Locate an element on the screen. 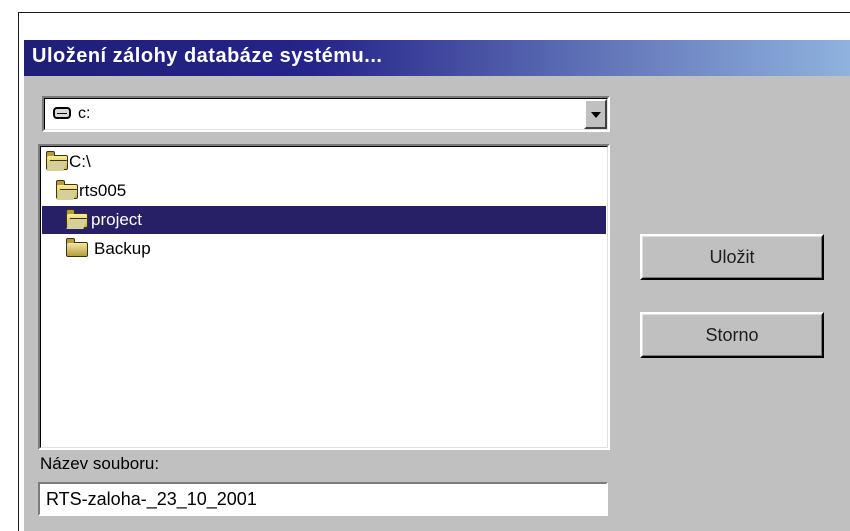  chevron-down-icon is located at coordinates (595, 115).